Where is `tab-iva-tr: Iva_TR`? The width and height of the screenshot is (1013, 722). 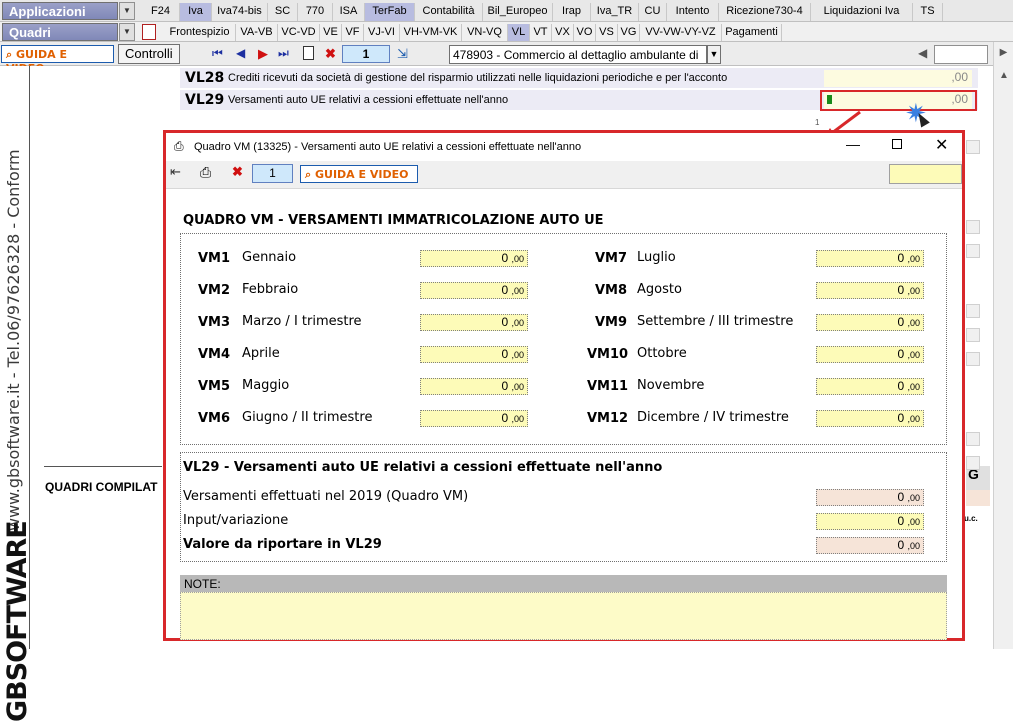 tab-iva-tr: Iva_TR is located at coordinates (615, 12).